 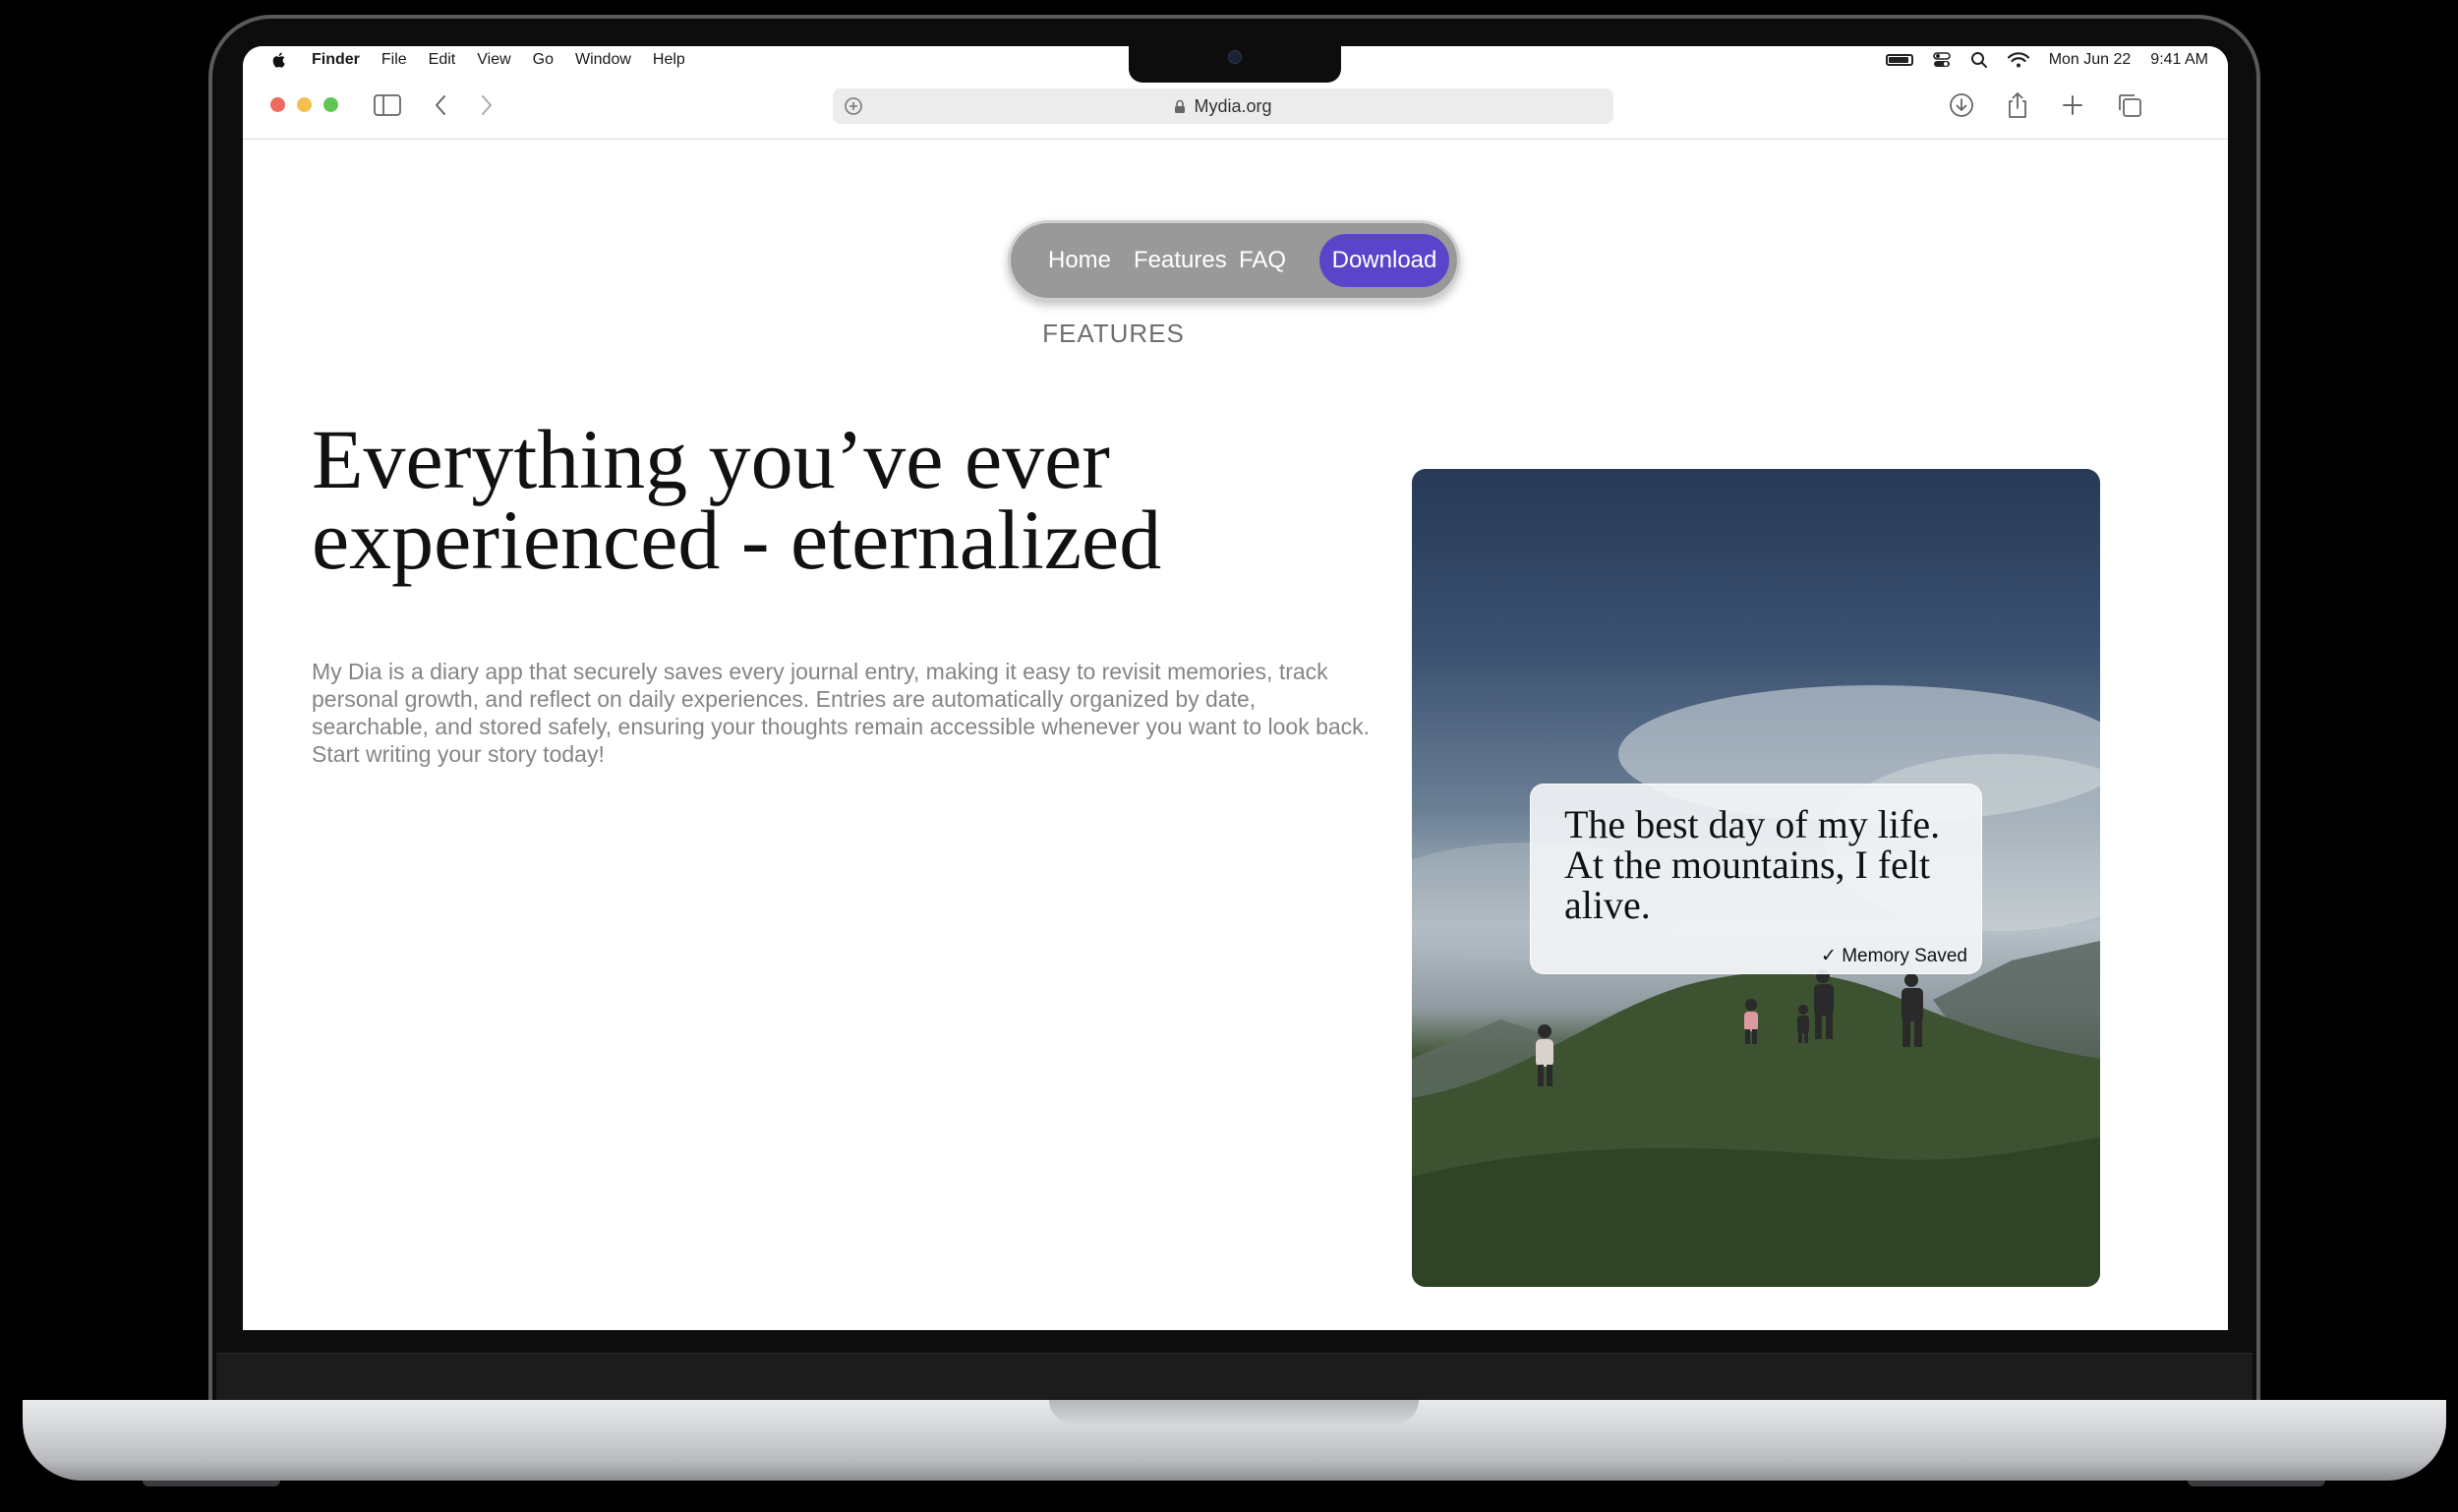 What do you see at coordinates (2129, 105) in the screenshot?
I see `tab-overview-icon` at bounding box center [2129, 105].